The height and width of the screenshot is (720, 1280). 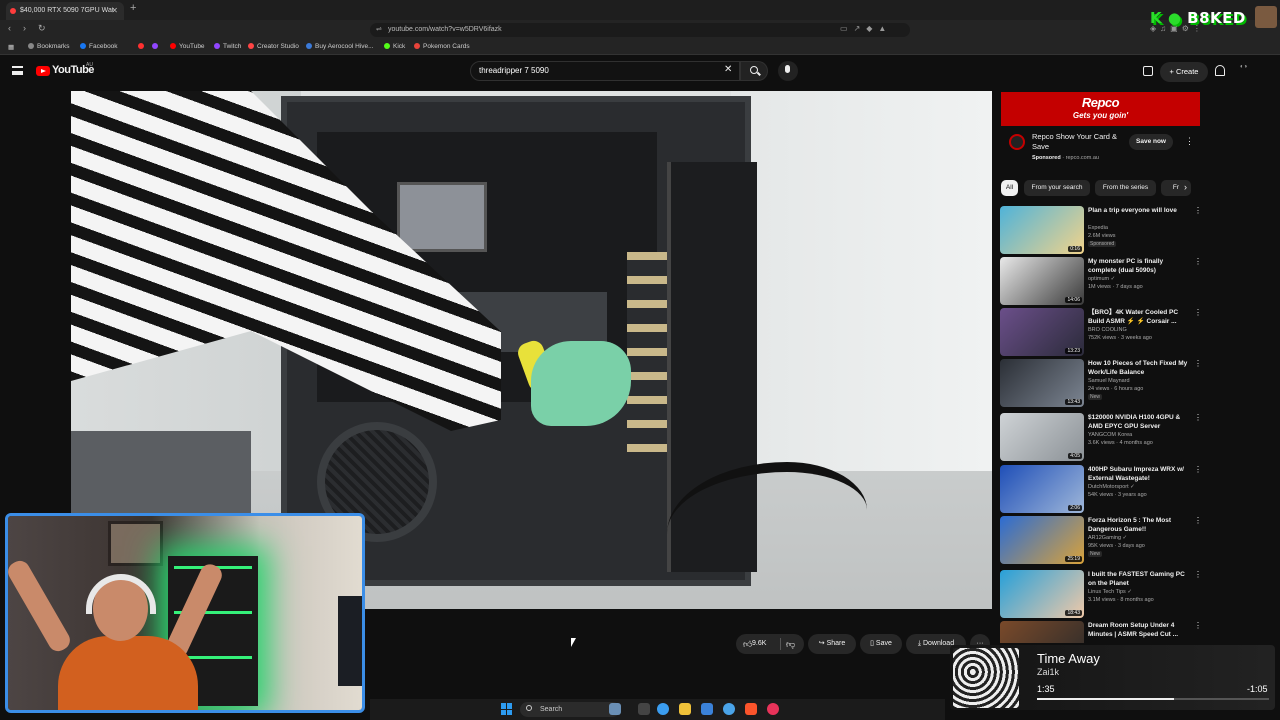 What do you see at coordinates (1042, 594) in the screenshot?
I see `video-thumbnail: 18:43` at bounding box center [1042, 594].